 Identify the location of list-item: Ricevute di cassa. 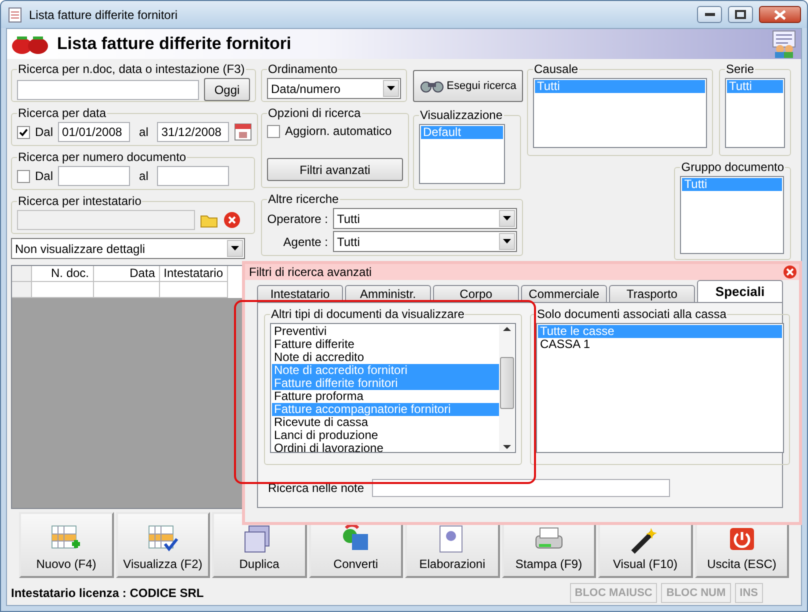
(385, 422).